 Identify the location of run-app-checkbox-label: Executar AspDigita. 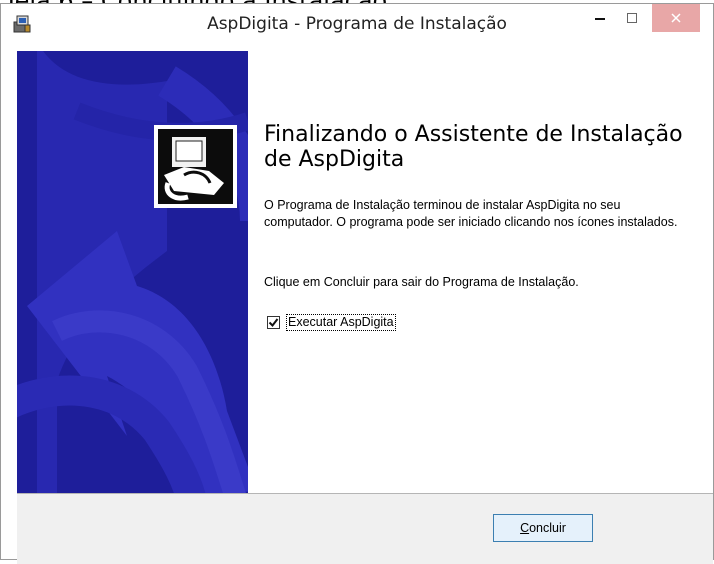
(341, 322).